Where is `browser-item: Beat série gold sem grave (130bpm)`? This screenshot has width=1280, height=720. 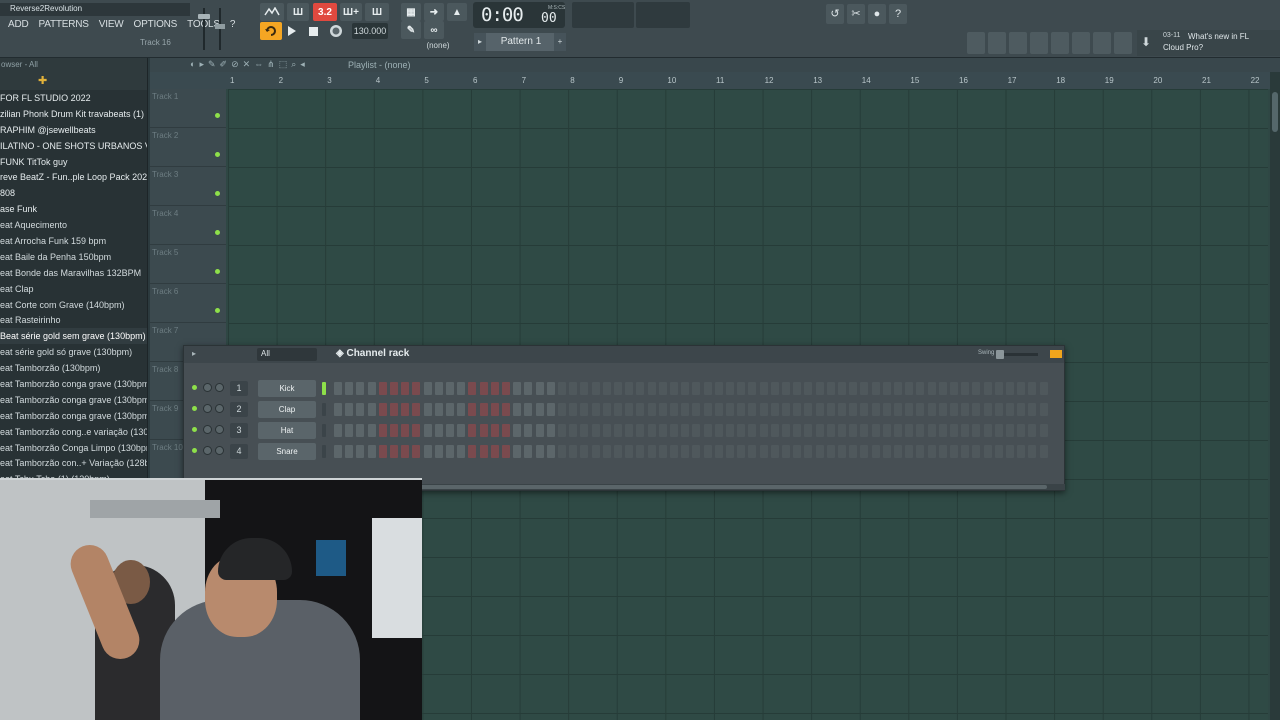 browser-item: Beat série gold sem grave (130bpm) is located at coordinates (73, 336).